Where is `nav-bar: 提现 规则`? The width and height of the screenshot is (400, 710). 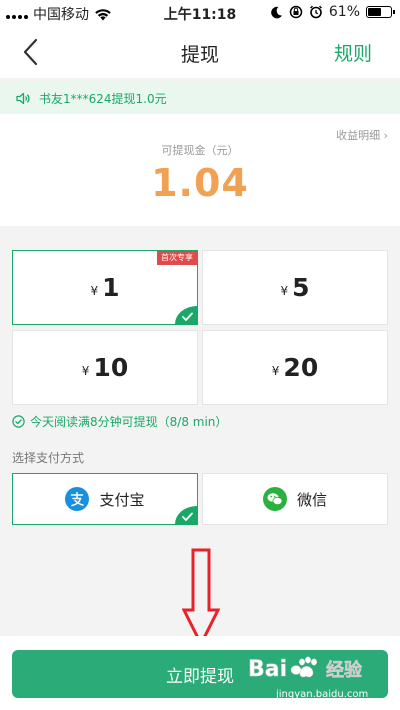 nav-bar: 提现 规则 is located at coordinates (200, 52).